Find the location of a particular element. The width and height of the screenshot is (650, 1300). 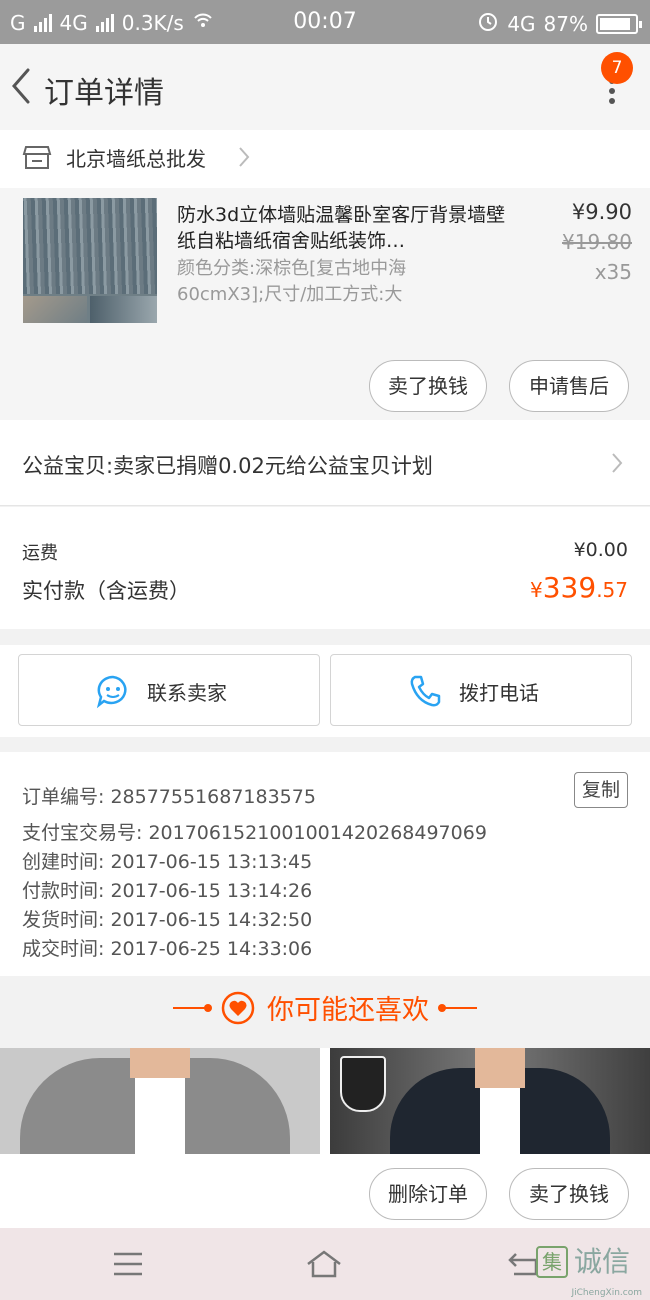

paid-amount: ¥339.57 is located at coordinates (579, 587).